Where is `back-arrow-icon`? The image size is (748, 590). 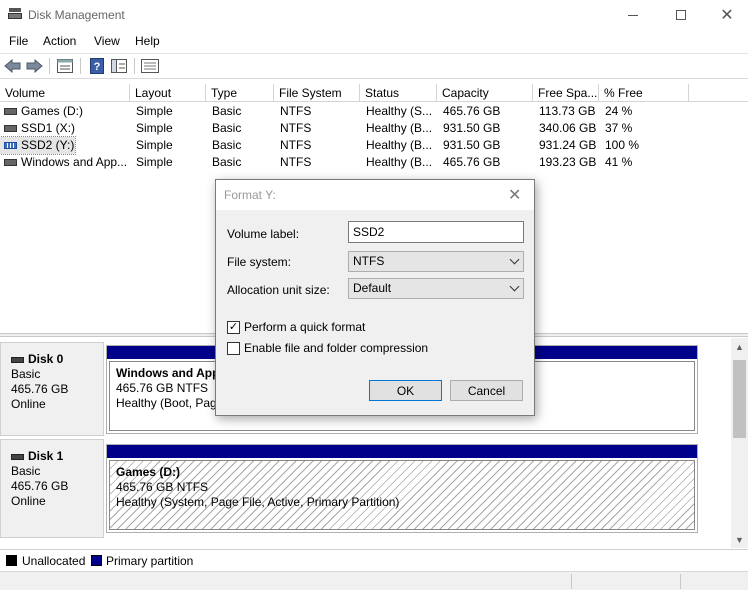
back-arrow-icon is located at coordinates (12, 66).